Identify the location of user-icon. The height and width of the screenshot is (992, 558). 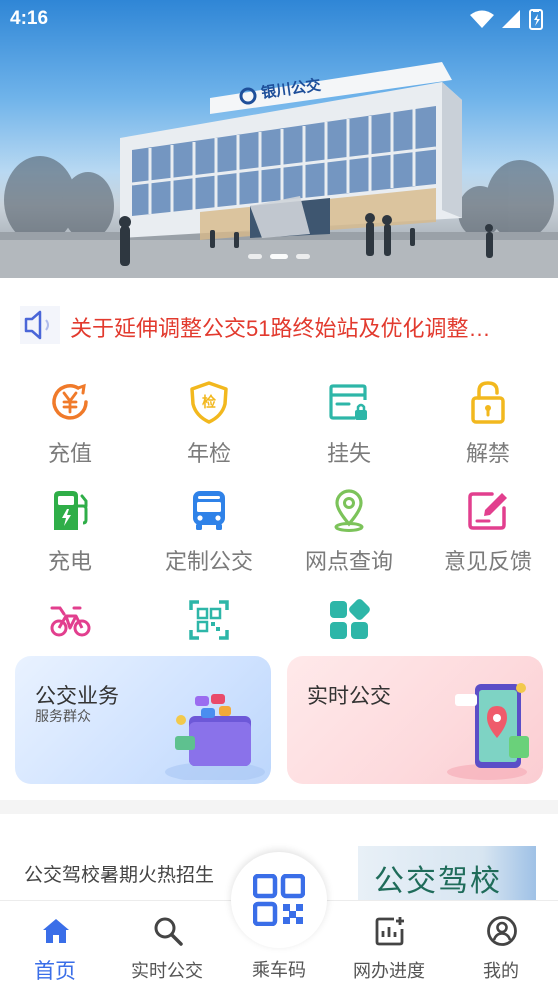
(502, 931).